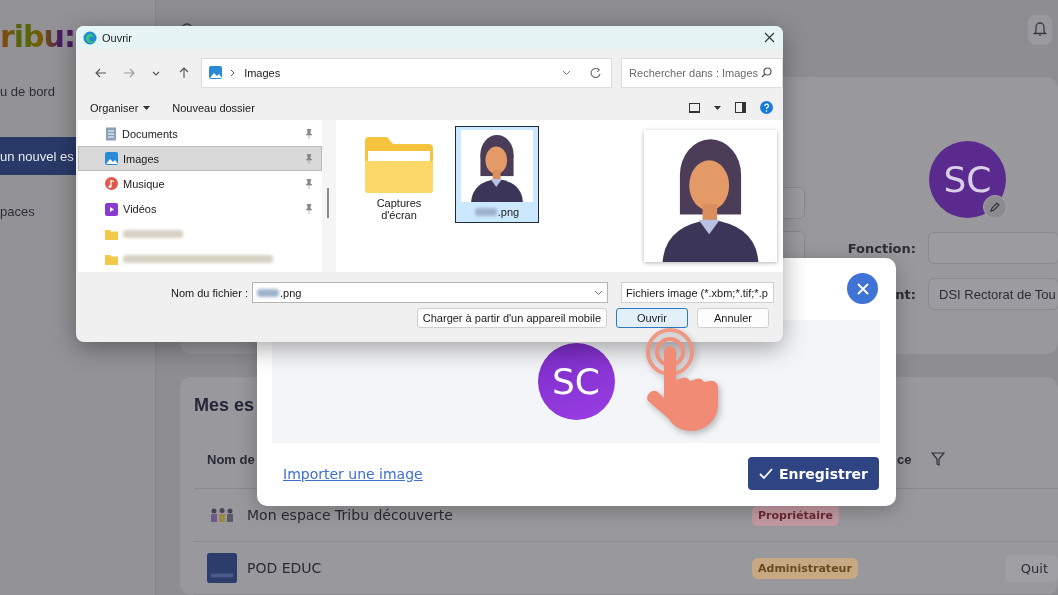 This screenshot has height=595, width=1058. I want to click on placeholder: Rechercher dans : Images, so click(694, 72).